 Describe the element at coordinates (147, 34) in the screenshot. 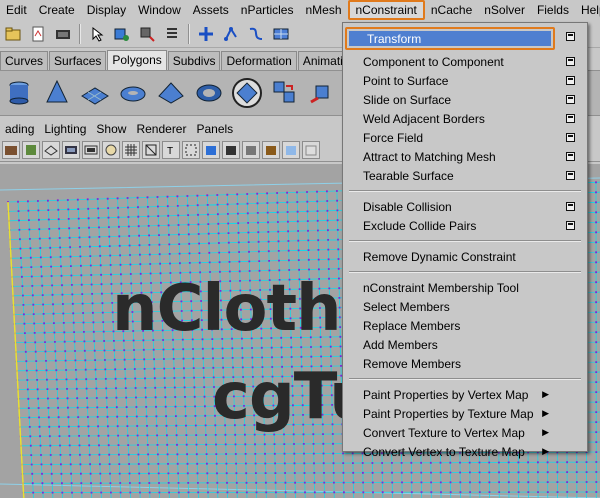

I see `lasso-icon` at that location.